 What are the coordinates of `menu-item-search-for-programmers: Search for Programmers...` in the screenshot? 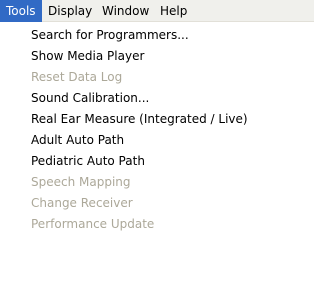 It's located at (110, 35).